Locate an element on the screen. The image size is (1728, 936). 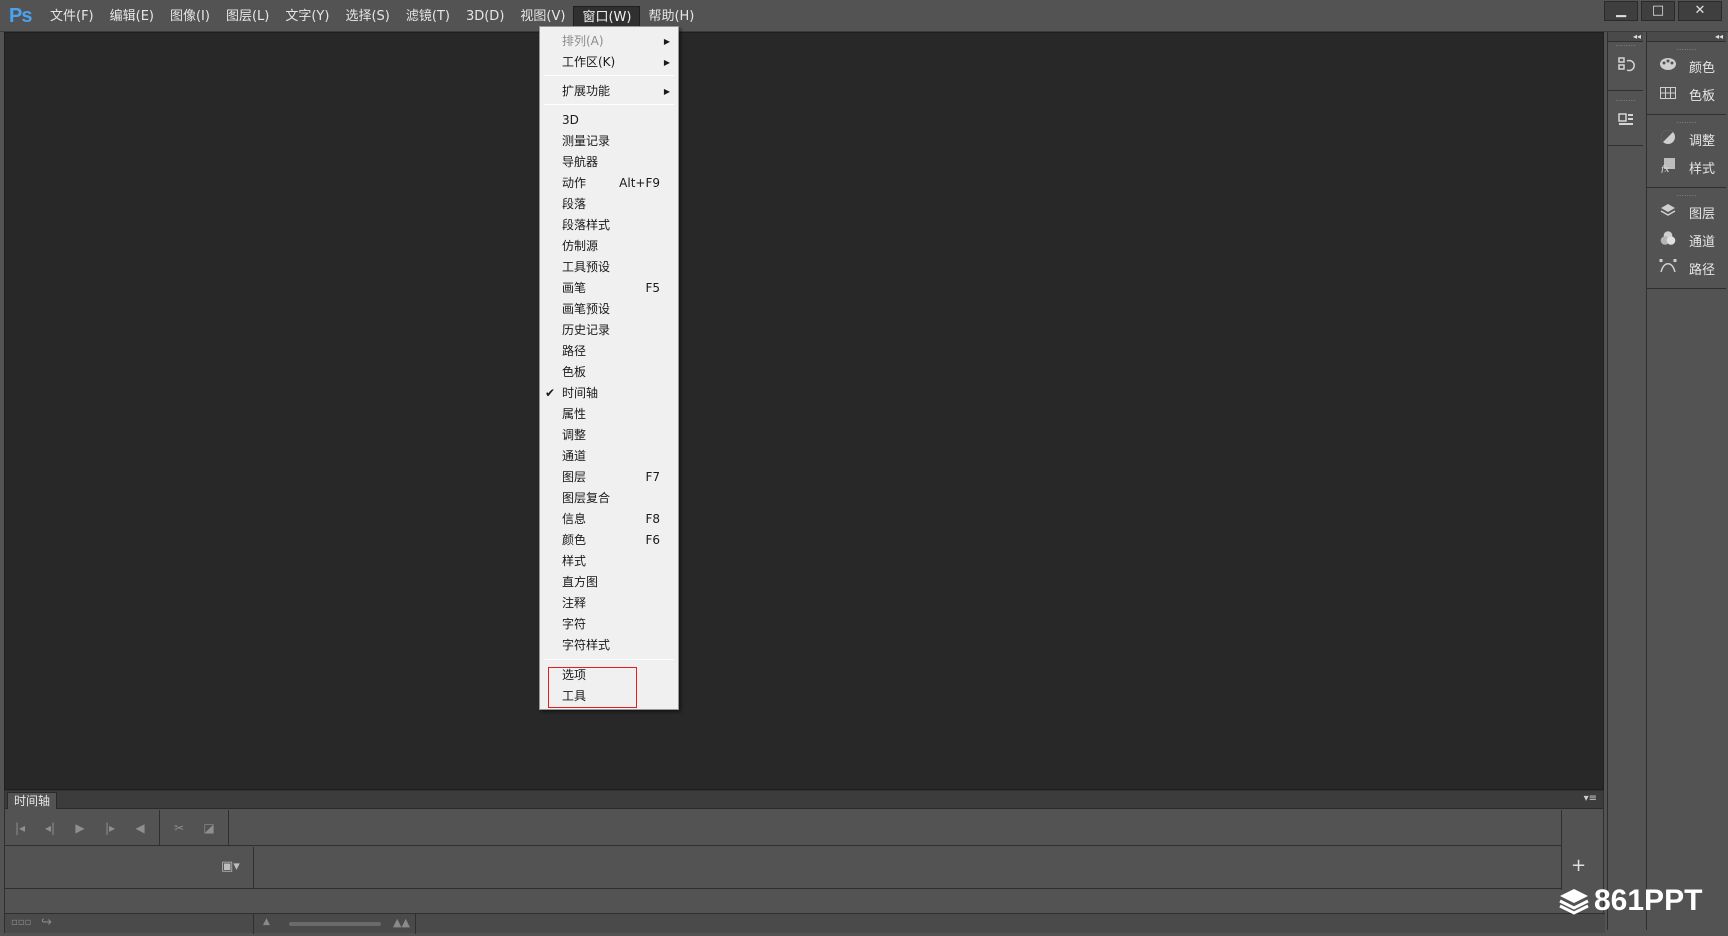
menu-item-layer-comps: 图层复合 is located at coordinates (609, 498).